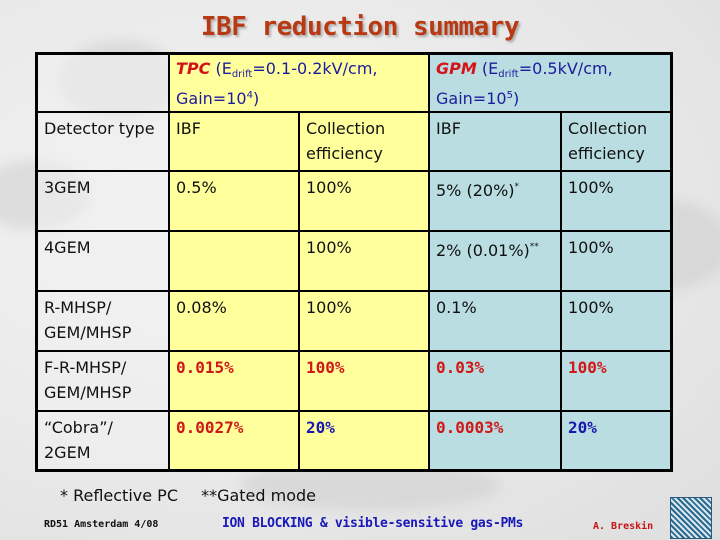 This screenshot has width=720, height=540. Describe the element at coordinates (475, 190) in the screenshot. I see `gpm-ibf-value: 5% (20%)` at that location.